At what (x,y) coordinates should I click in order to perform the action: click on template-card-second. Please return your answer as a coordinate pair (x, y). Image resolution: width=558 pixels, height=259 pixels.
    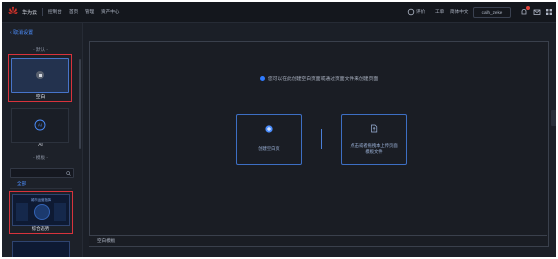
    Looking at the image, I should click on (41, 249).